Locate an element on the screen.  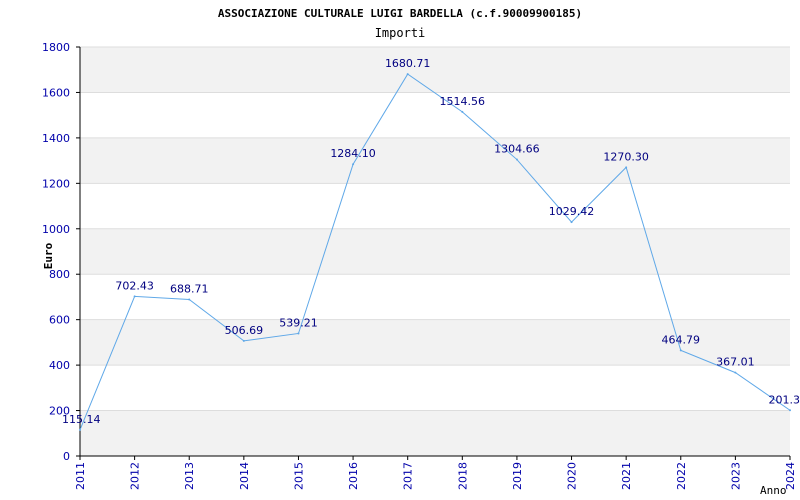
x-tick-label: 2018 is located at coordinates (462, 476).